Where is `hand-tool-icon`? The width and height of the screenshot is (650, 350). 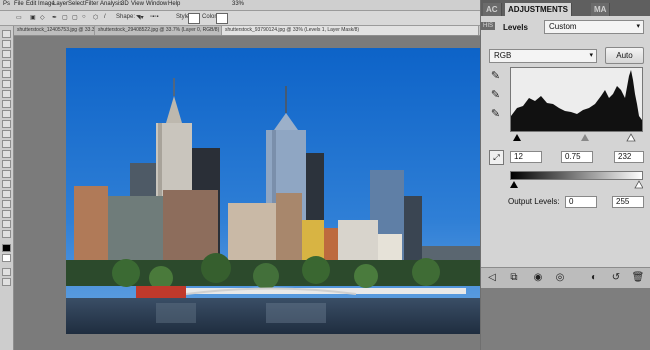 hand-tool-icon is located at coordinates (6, 224).